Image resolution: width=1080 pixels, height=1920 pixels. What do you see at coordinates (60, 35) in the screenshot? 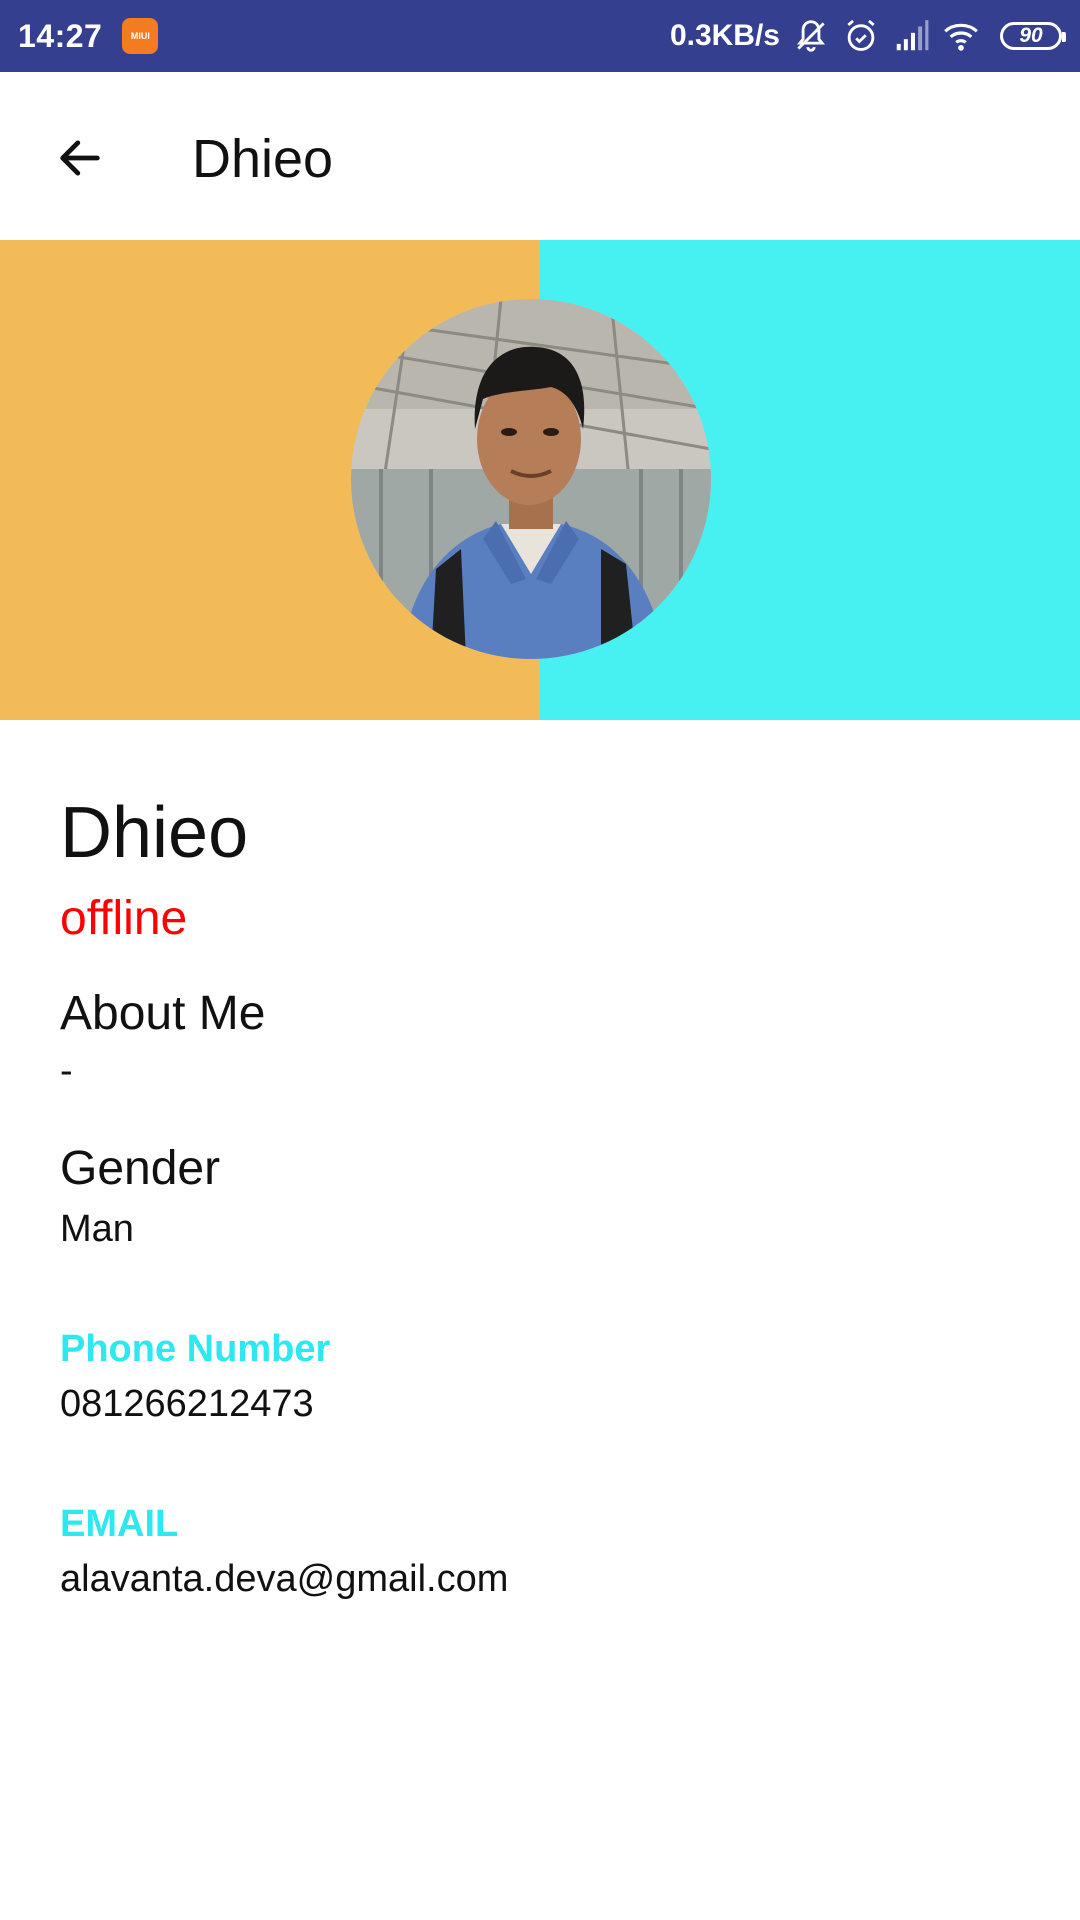
I see `status-time: 14:27` at bounding box center [60, 35].